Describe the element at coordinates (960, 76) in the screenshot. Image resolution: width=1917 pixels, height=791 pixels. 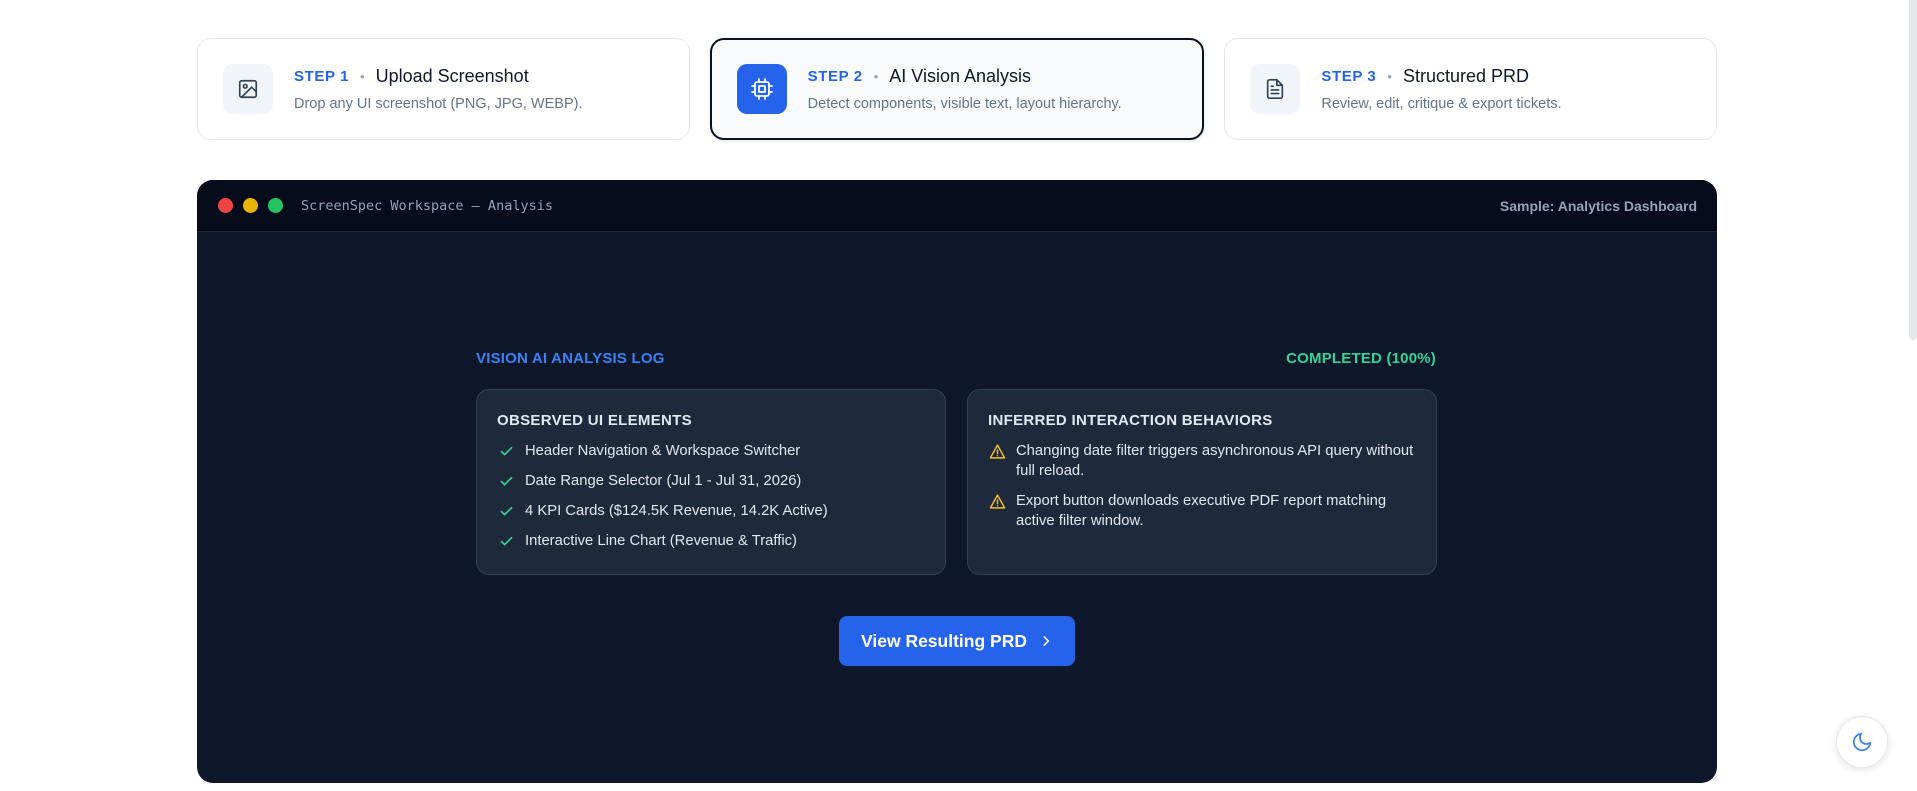
I see `step-name: AI Vision Analysis` at that location.